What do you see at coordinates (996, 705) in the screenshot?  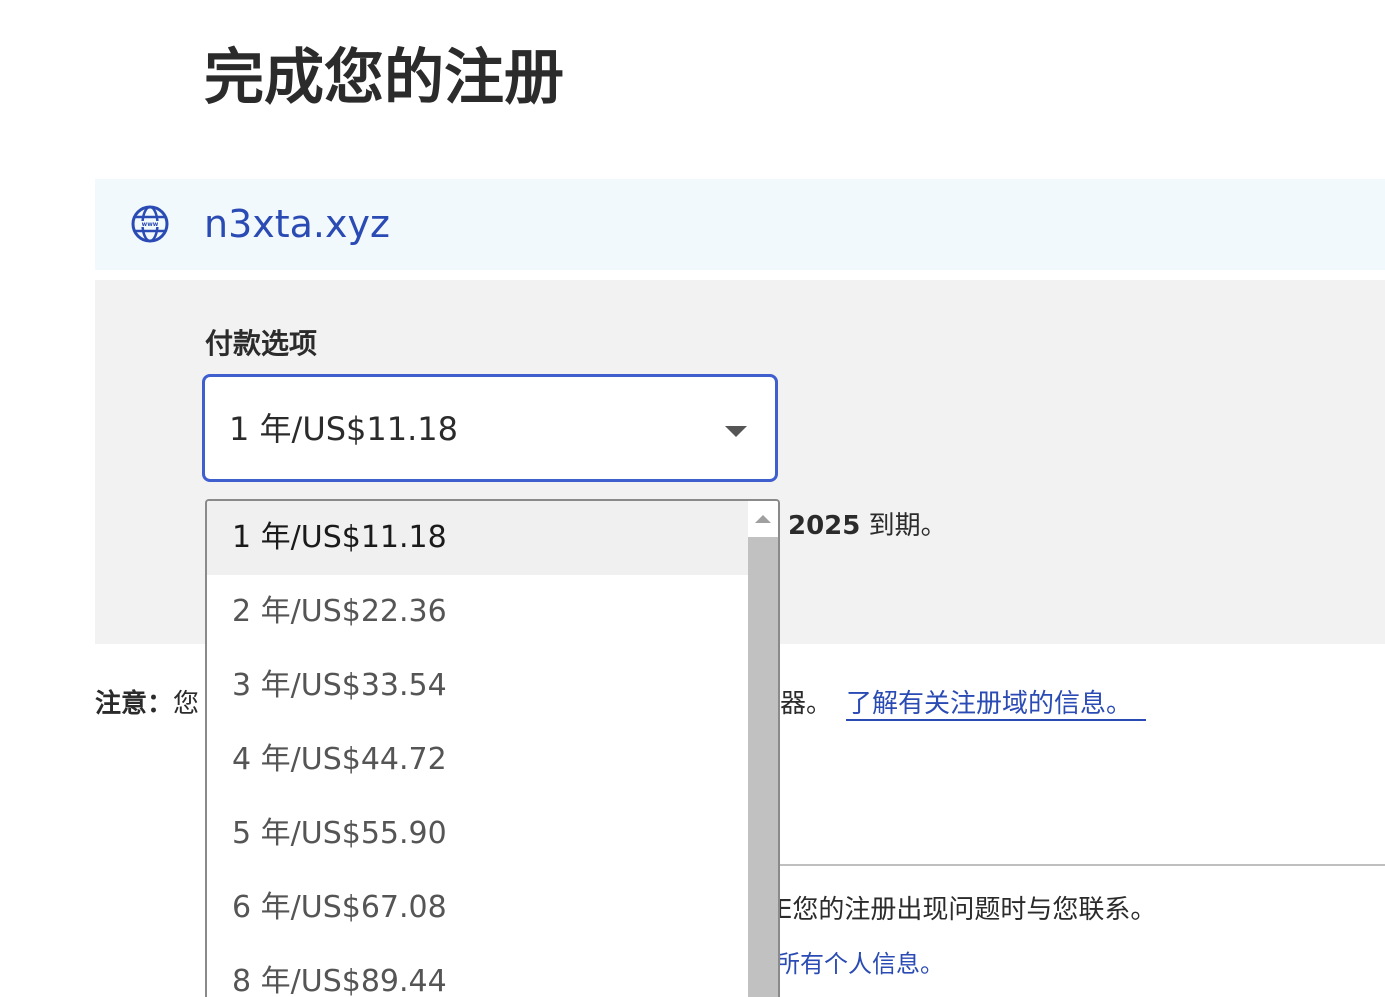 I see `learn-about-domains-link: 了解有关注册域的信息。` at bounding box center [996, 705].